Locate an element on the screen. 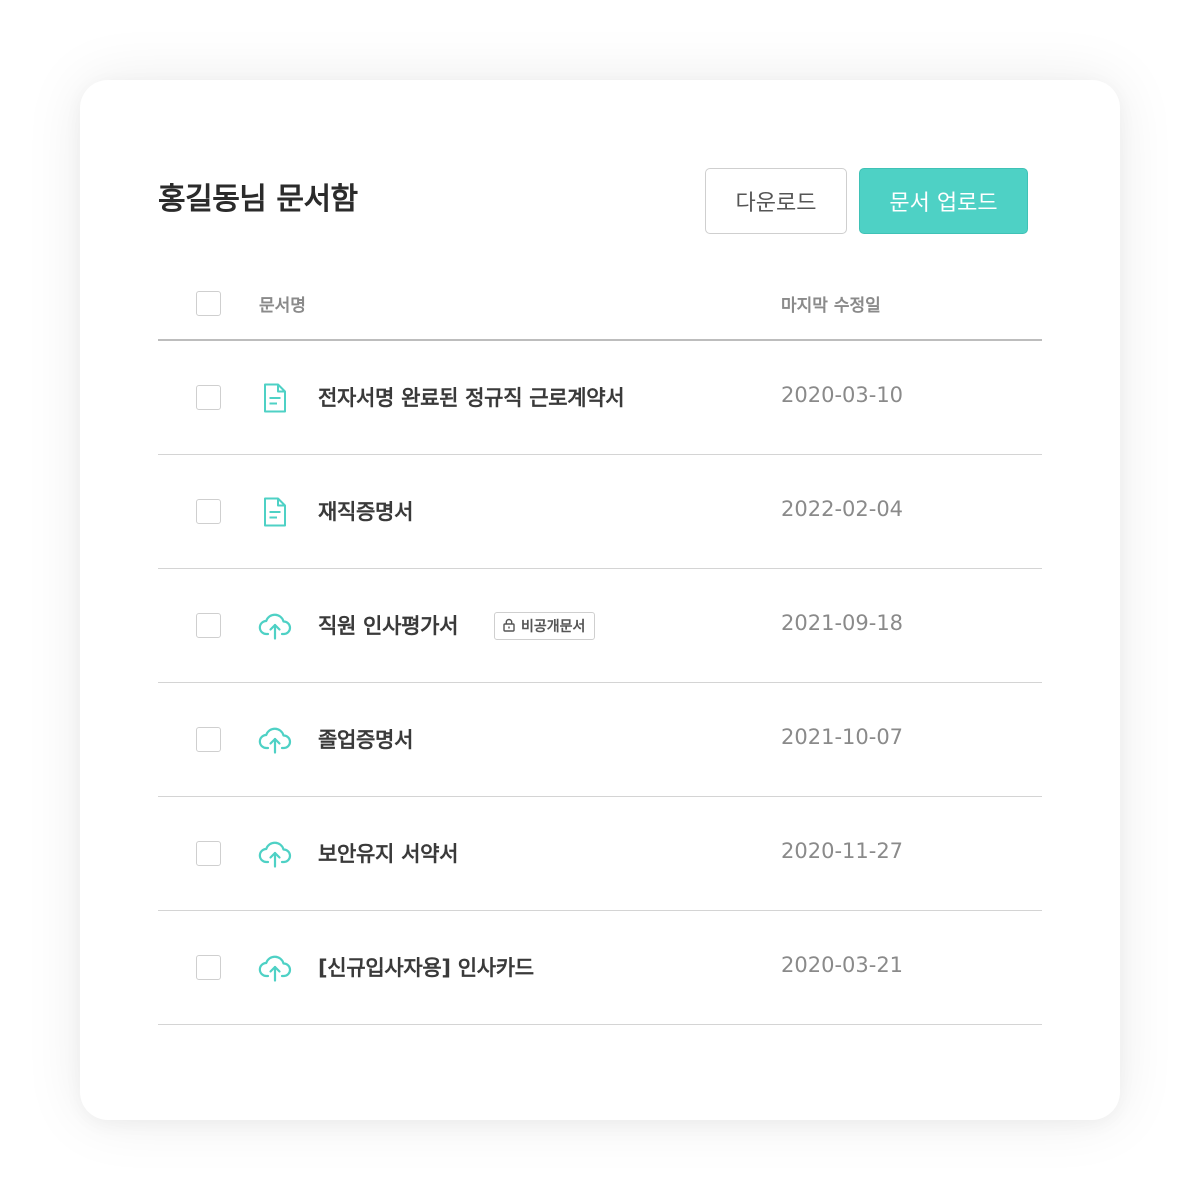 The height and width of the screenshot is (1200, 1200). modified-date: 2022-02-04 is located at coordinates (842, 509).